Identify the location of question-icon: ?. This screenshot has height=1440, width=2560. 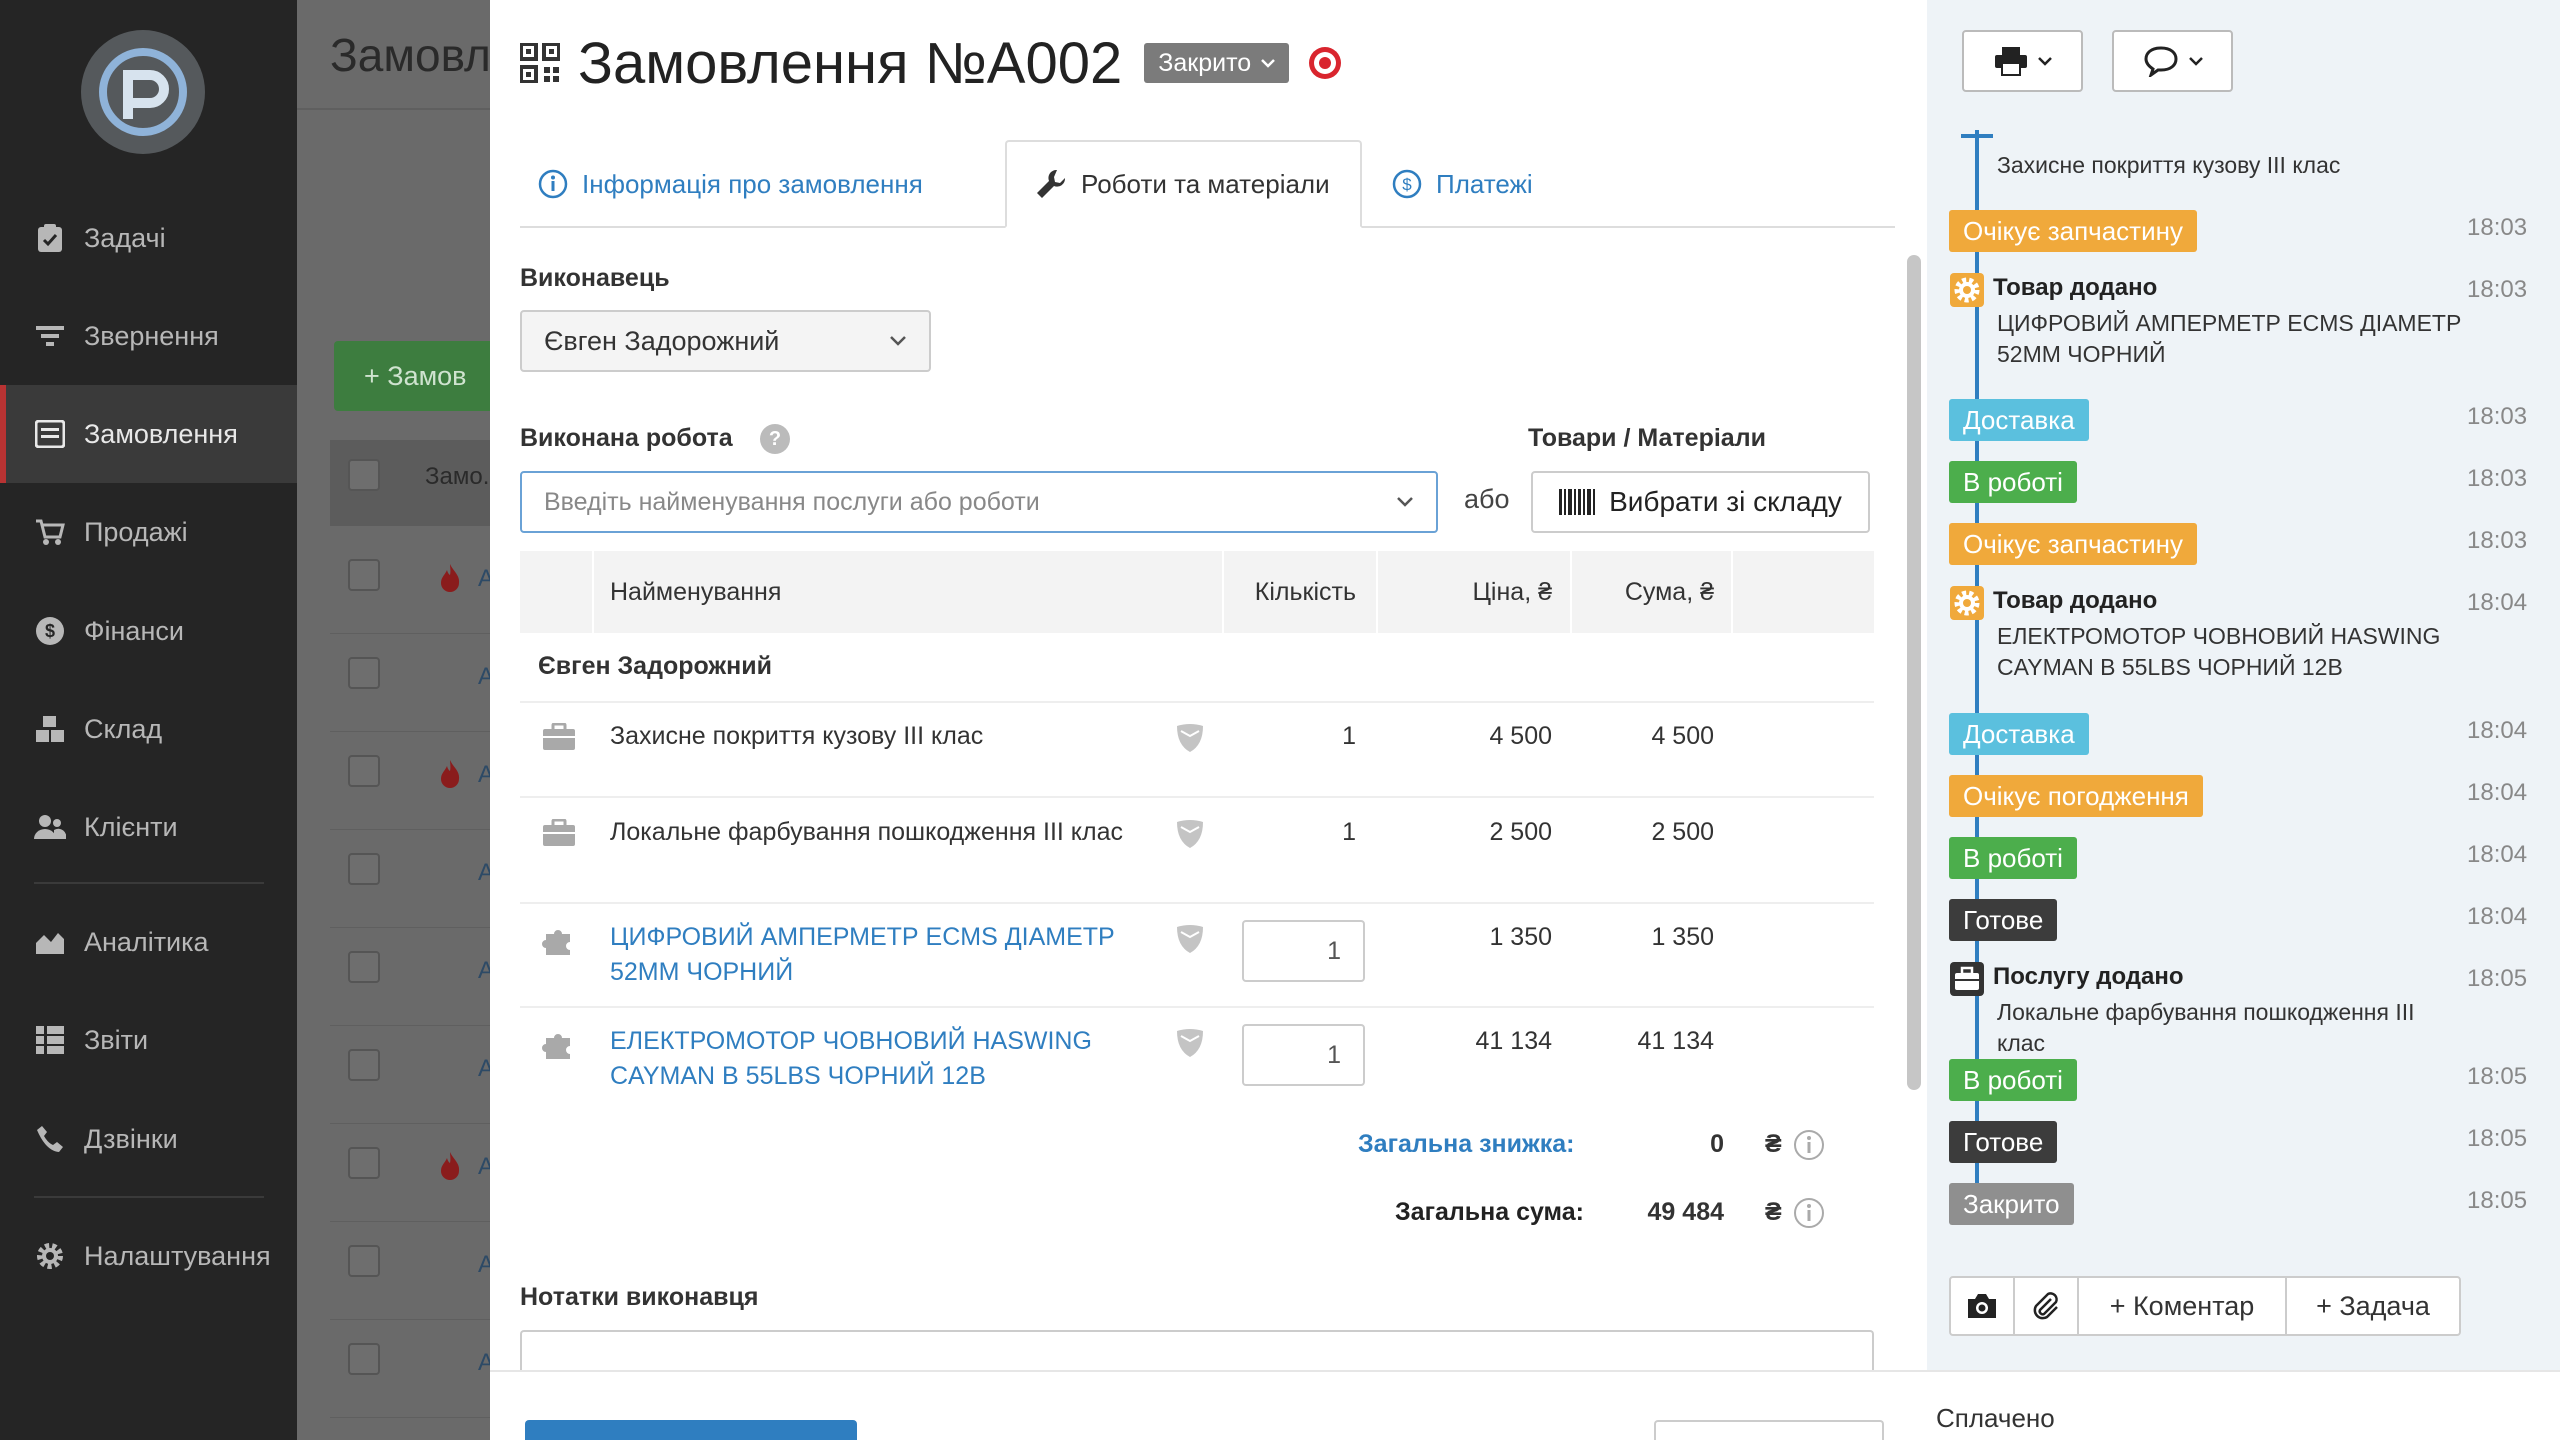
(775, 439).